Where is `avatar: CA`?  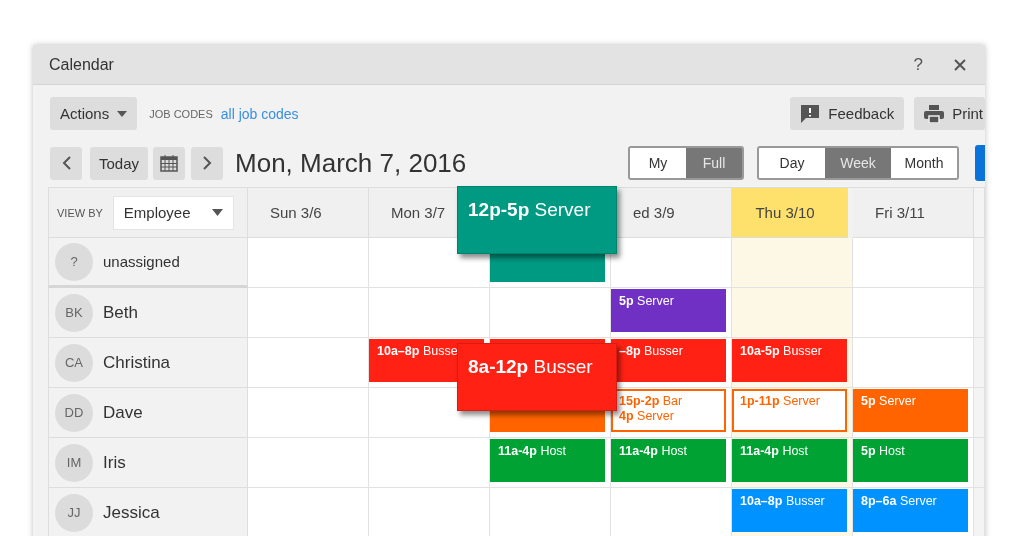
avatar: CA is located at coordinates (74, 362).